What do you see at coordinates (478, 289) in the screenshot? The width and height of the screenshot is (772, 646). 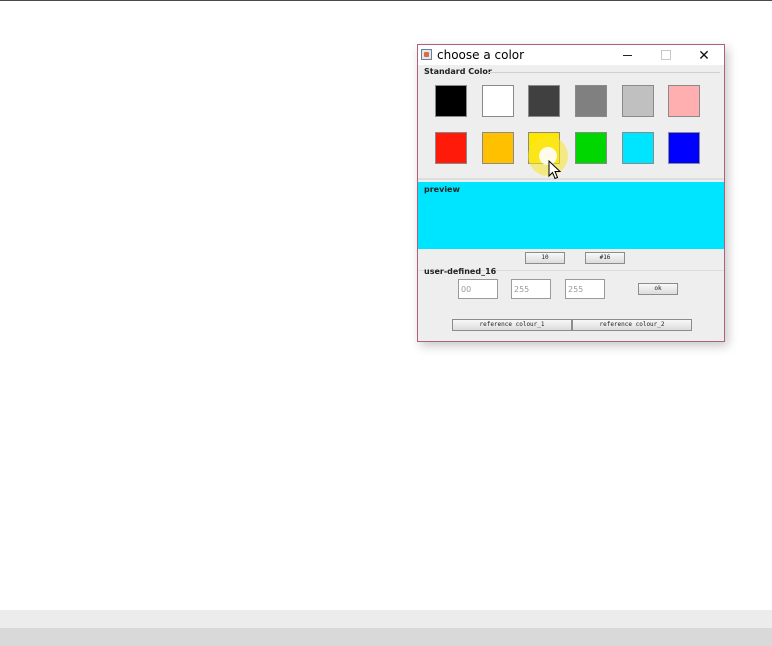 I see `red-value-field: 00` at bounding box center [478, 289].